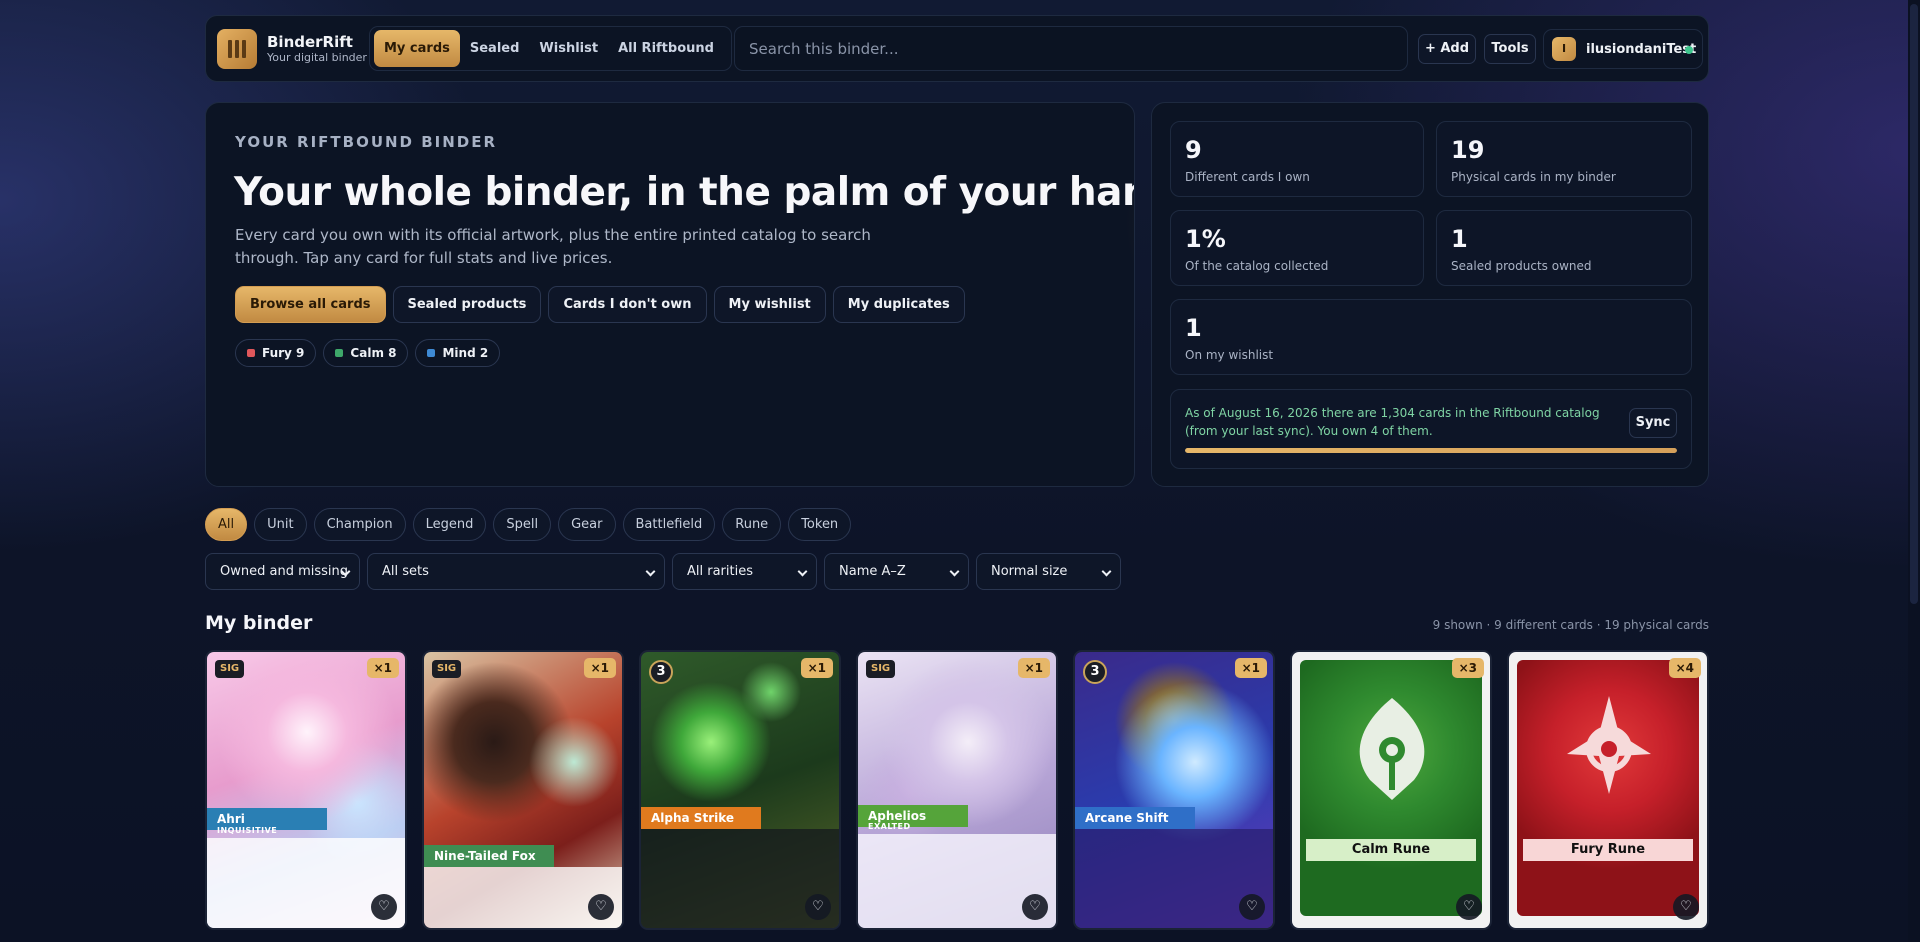 The height and width of the screenshot is (942, 1920). What do you see at coordinates (587, 524) in the screenshot?
I see `type-filter-gear: Gear` at bounding box center [587, 524].